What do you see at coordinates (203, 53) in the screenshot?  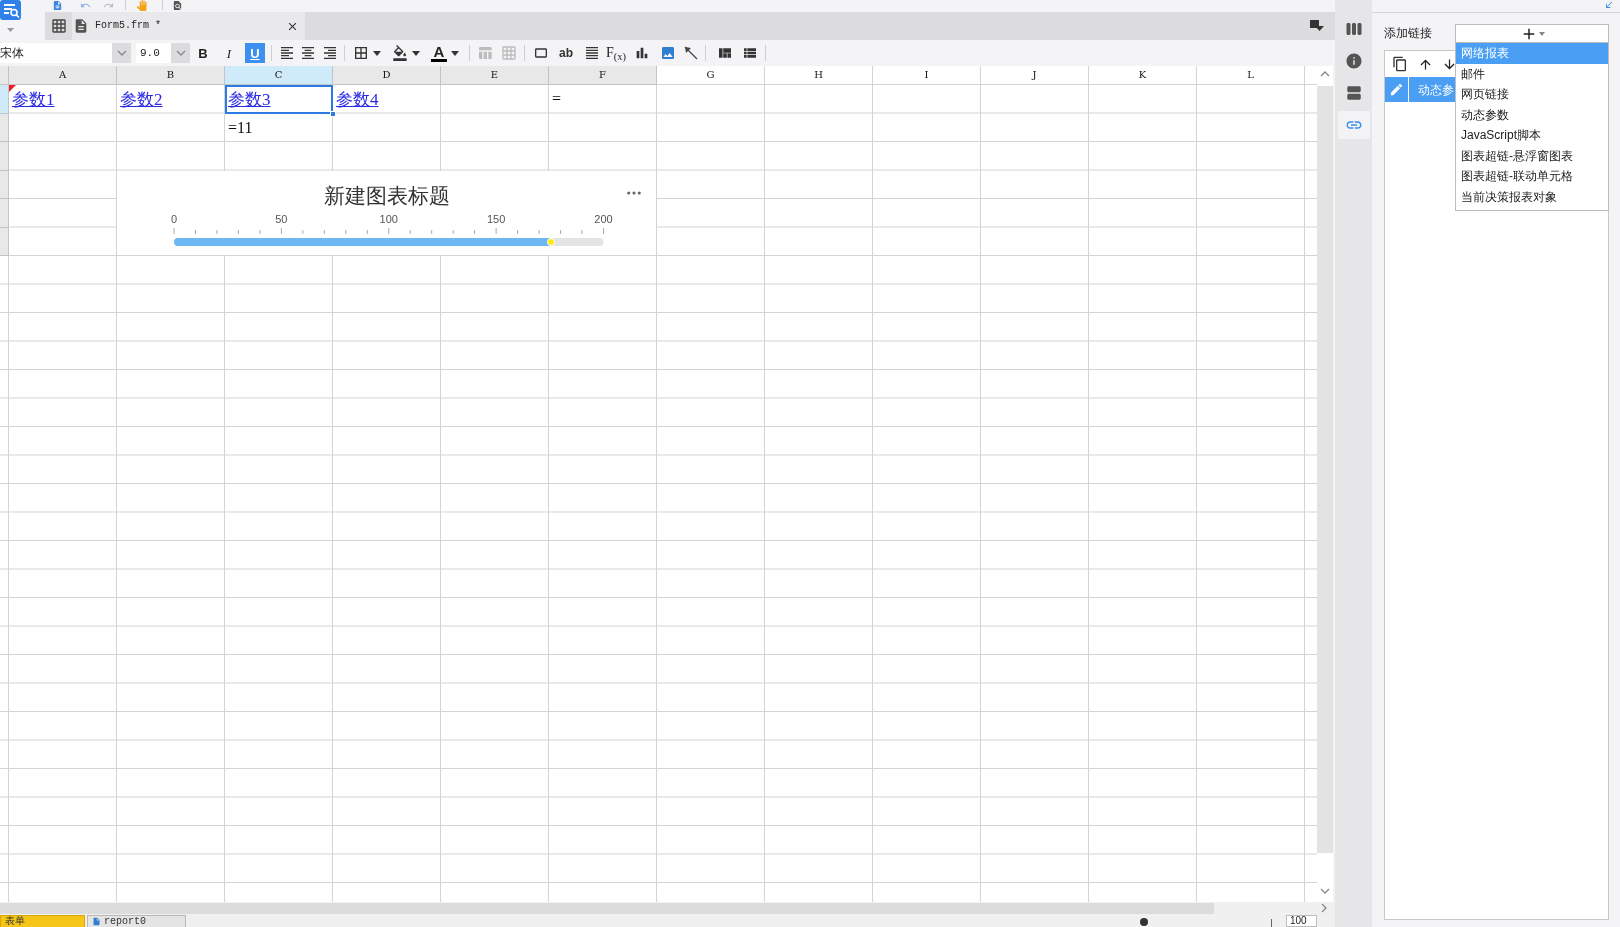 I see `bold-button: B` at bounding box center [203, 53].